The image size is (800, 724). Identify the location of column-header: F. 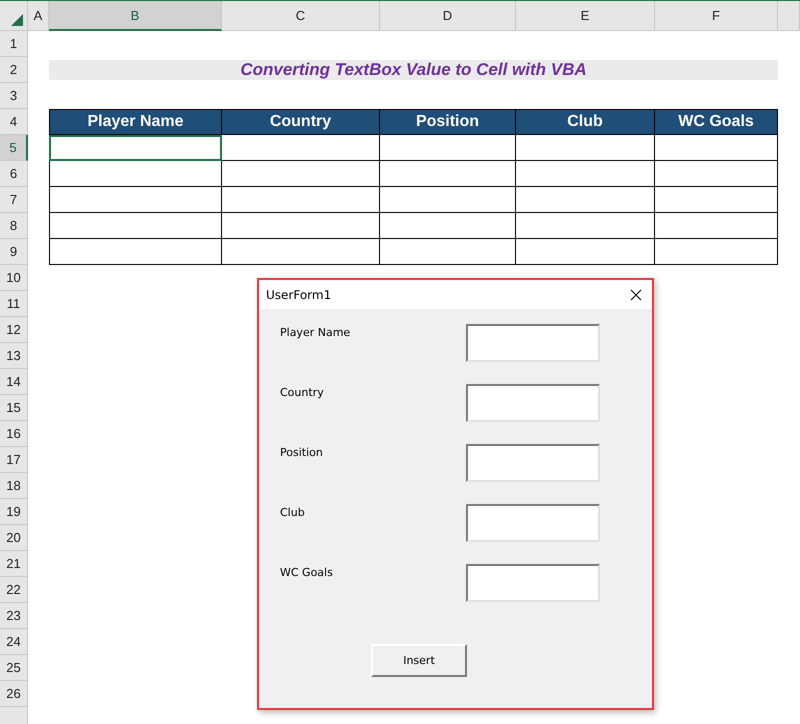
(716, 16).